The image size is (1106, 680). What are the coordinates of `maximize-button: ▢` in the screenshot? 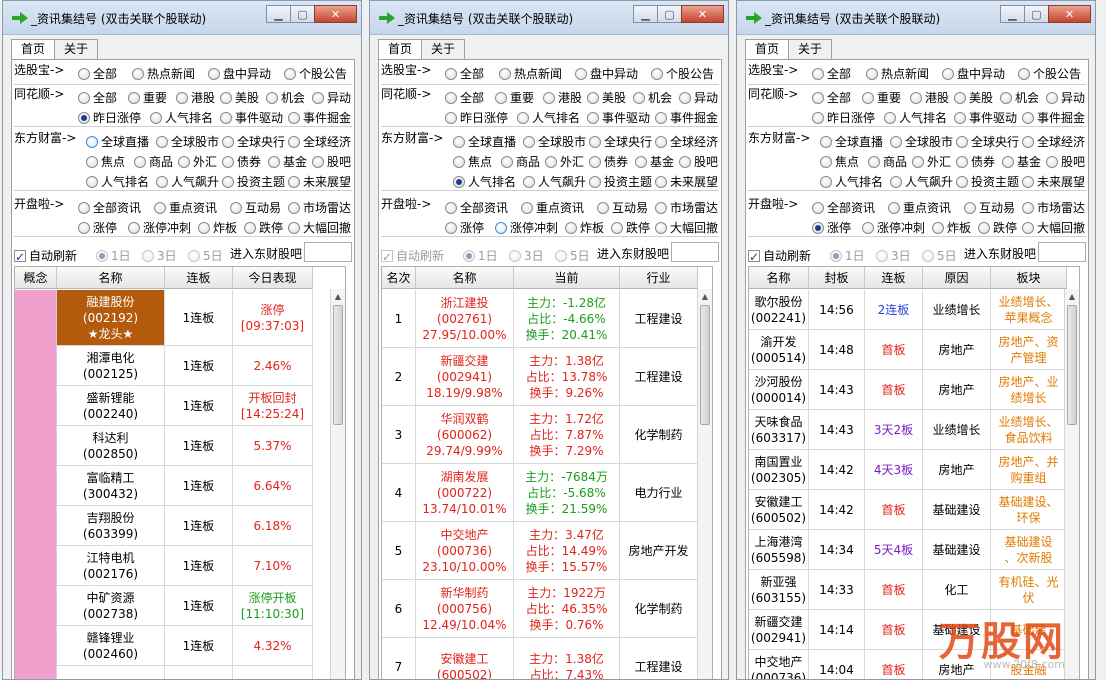 It's located at (669, 14).